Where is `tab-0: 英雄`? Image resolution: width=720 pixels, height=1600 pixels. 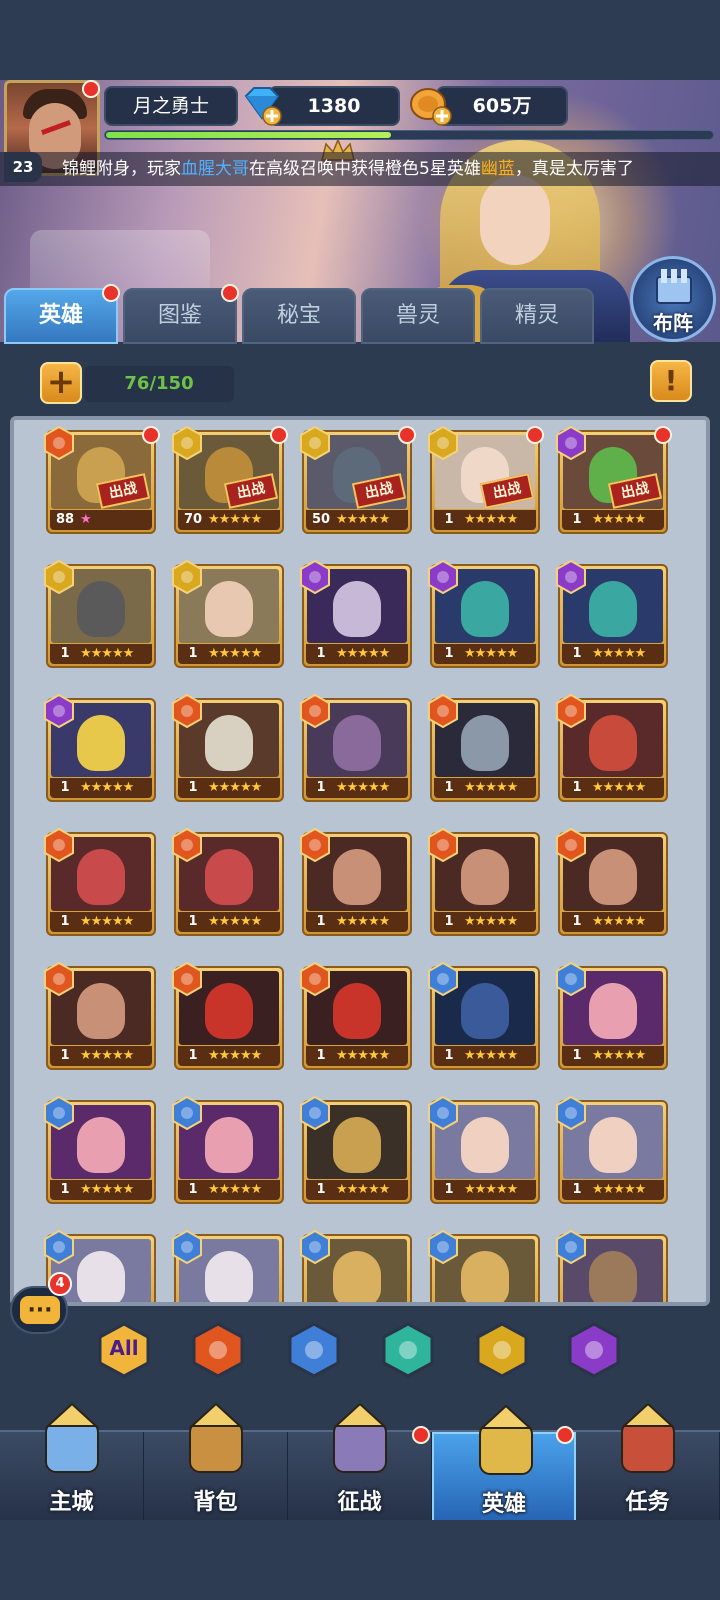
tab-0: 英雄 is located at coordinates (61, 316).